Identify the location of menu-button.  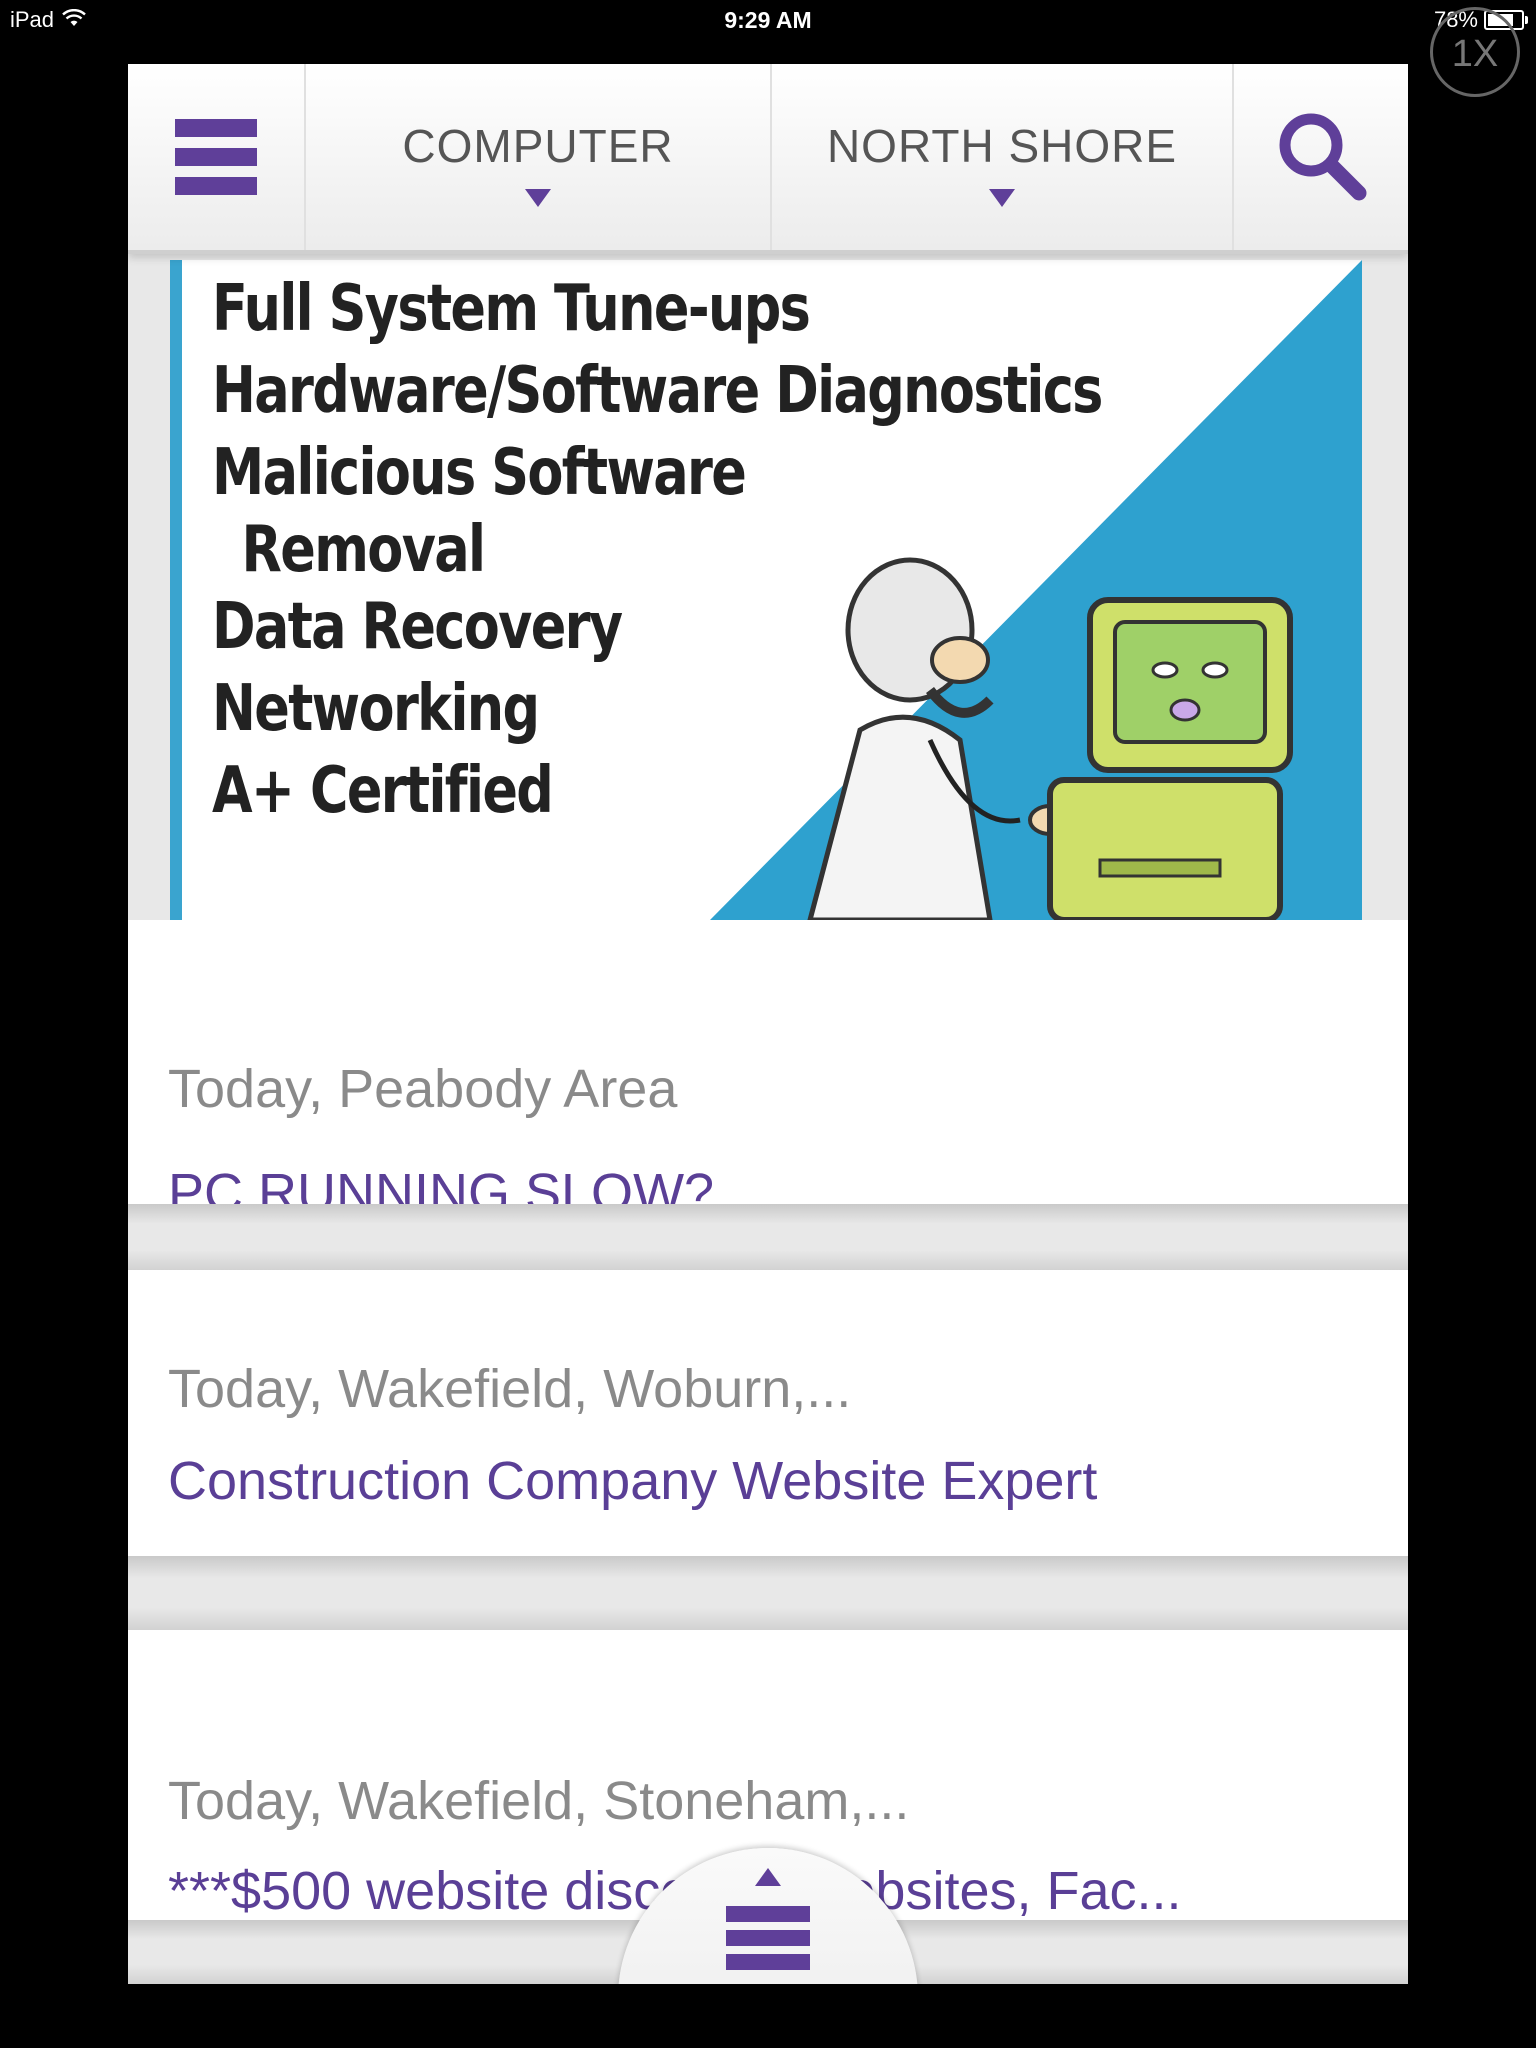
(217, 157).